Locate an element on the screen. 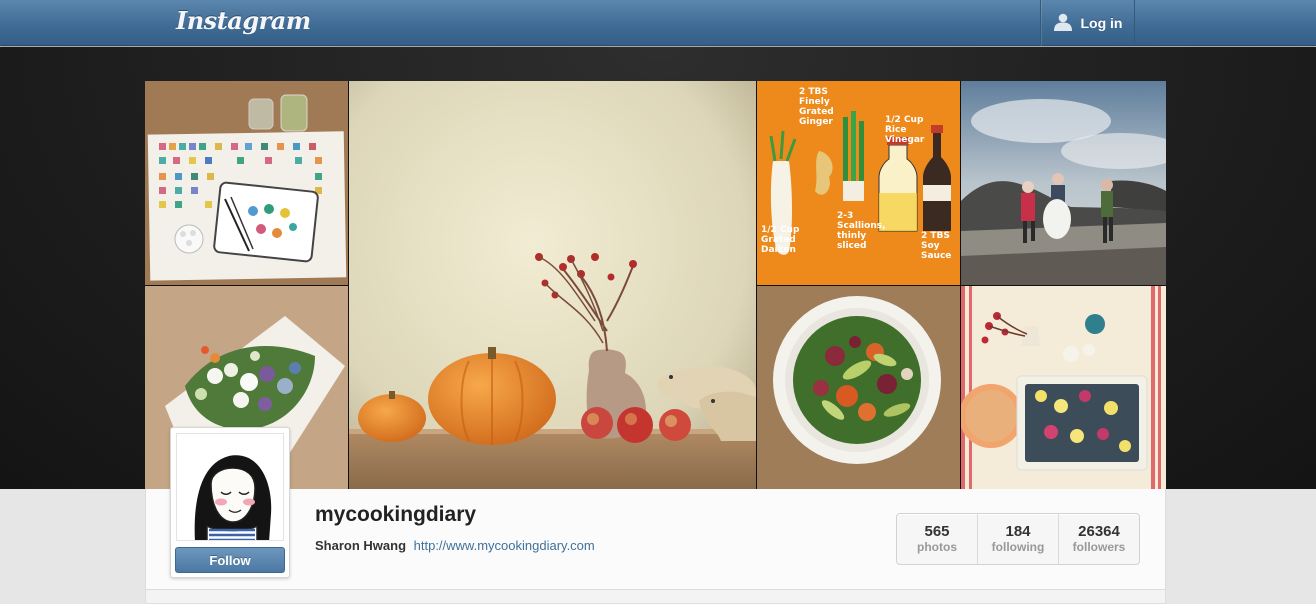 The height and width of the screenshot is (604, 1316). recipe-text: sliced is located at coordinates (852, 246).